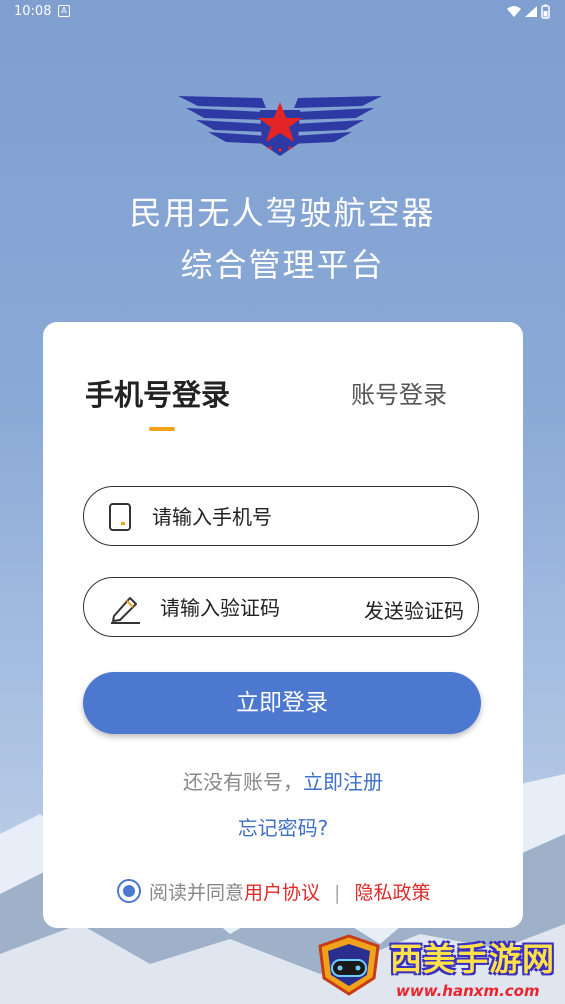 The image size is (565, 1004). Describe the element at coordinates (349, 965) in the screenshot. I see `gamepad-shield-icon` at that location.